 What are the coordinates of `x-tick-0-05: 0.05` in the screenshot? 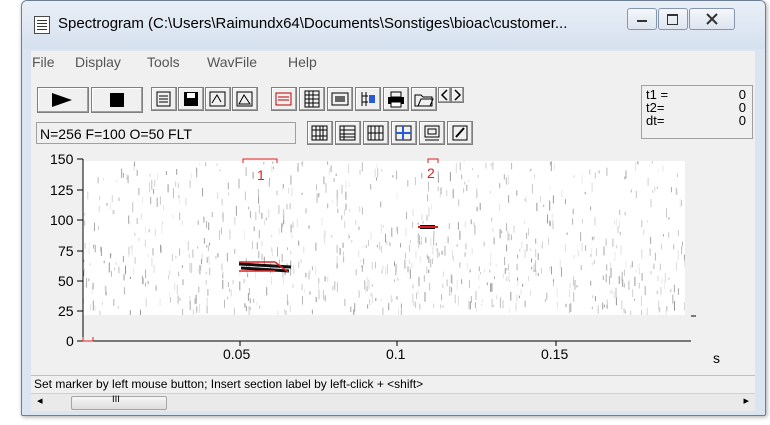 It's located at (237, 354).